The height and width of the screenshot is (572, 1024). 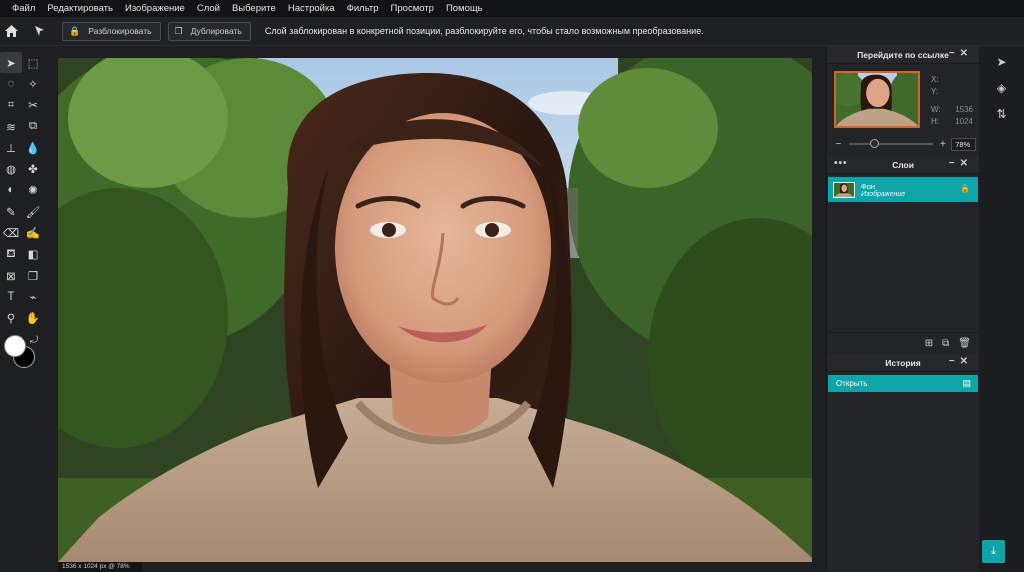 I want to click on eyedropper-tool-icon: ⌁, so click(x=33, y=296).